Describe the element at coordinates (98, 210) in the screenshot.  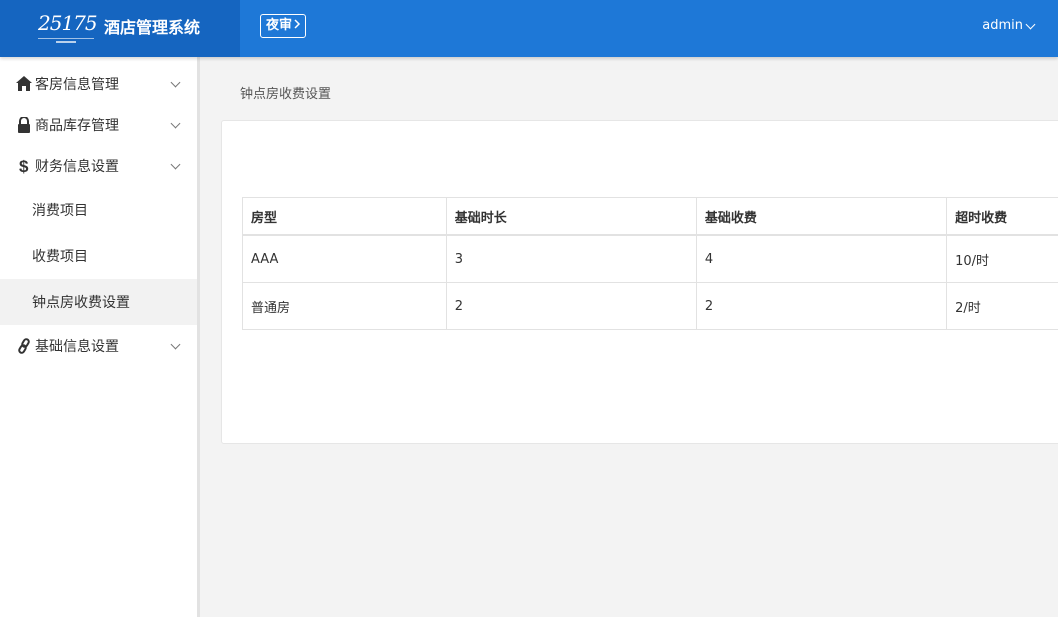
I see `sidebar-subitem-consumption: 消费项目` at that location.